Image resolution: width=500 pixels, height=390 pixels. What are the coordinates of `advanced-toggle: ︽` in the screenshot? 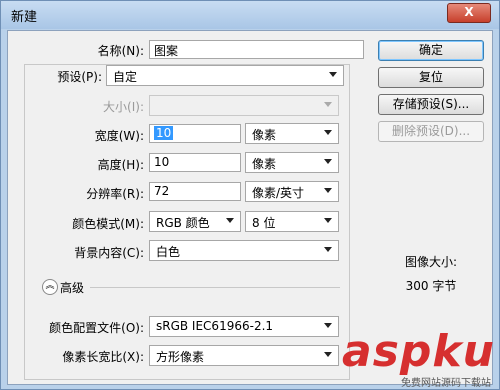 It's located at (50, 287).